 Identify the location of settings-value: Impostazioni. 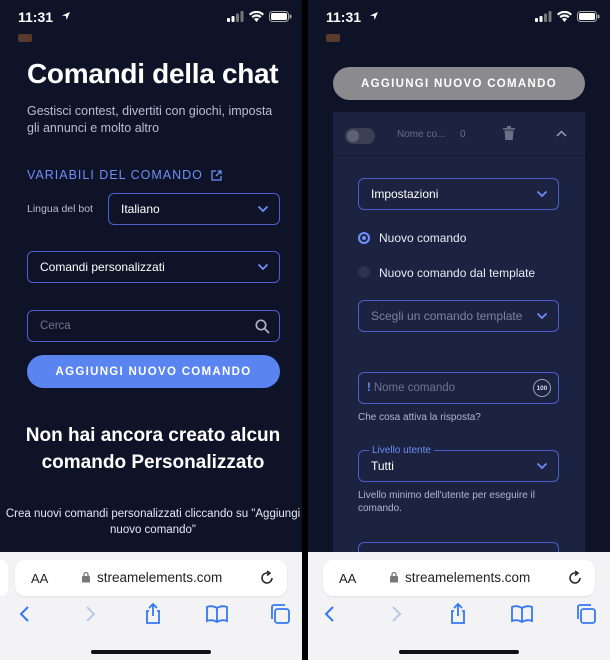
(405, 194).